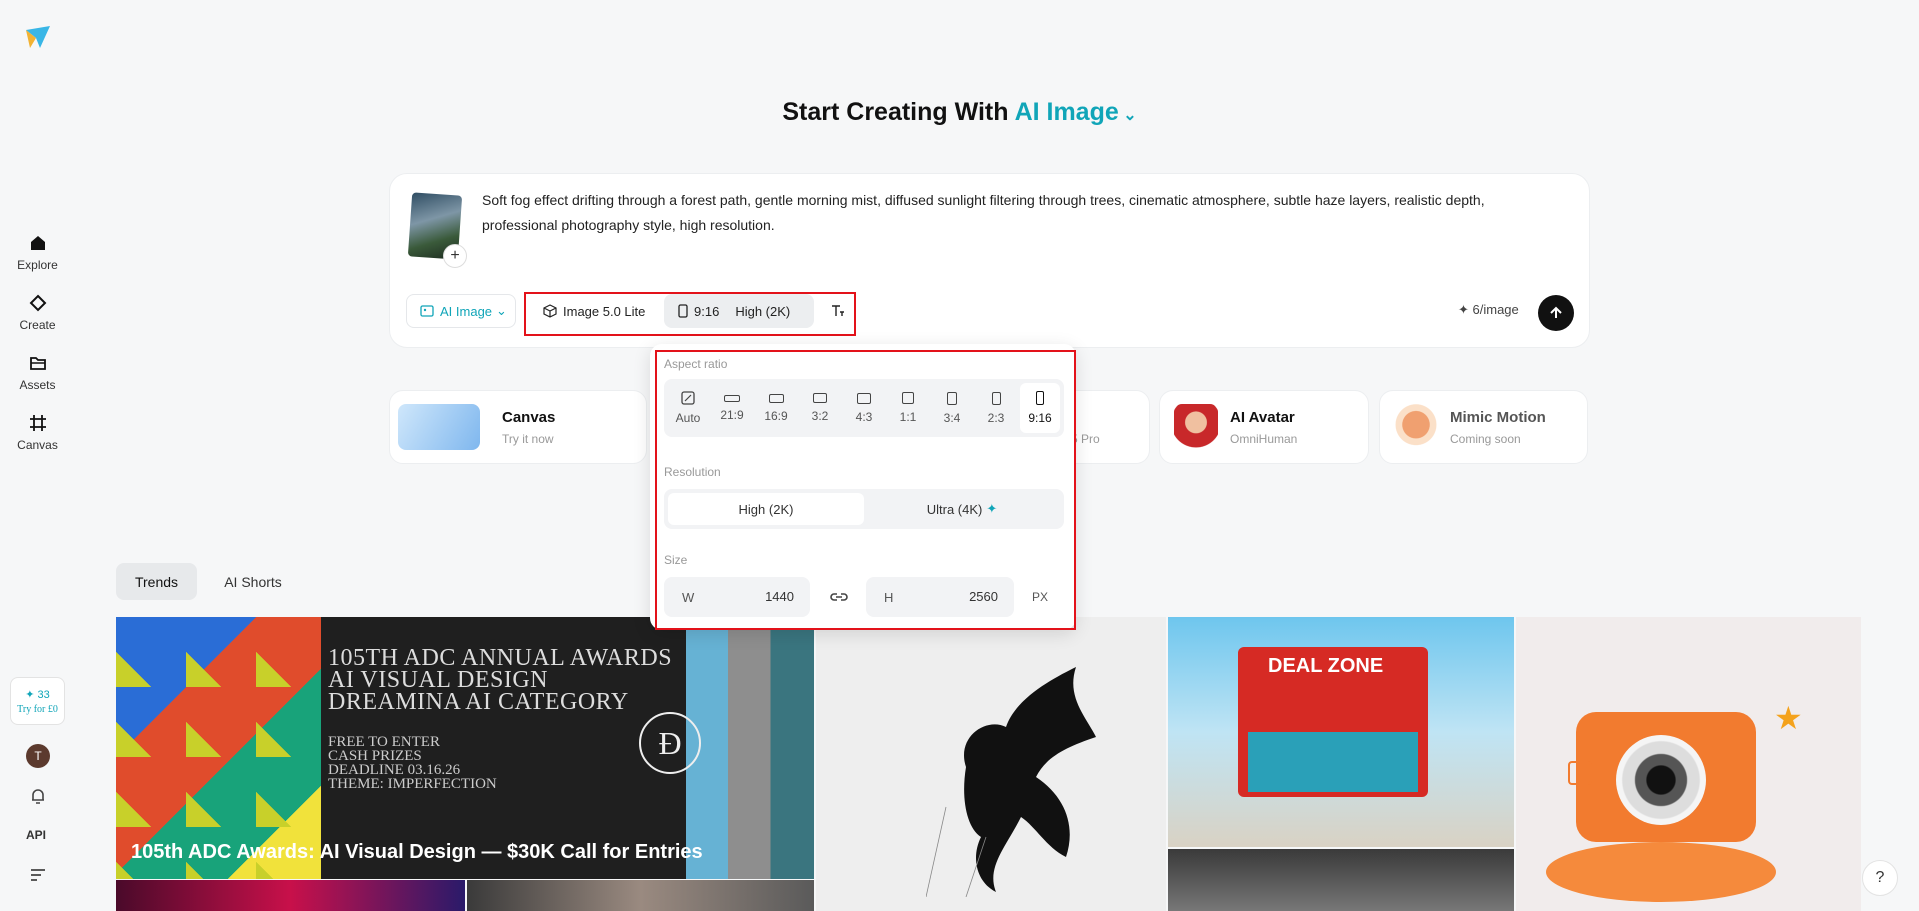 The image size is (1919, 911). Describe the element at coordinates (1488, 309) in the screenshot. I see `cost-per-image: ✦ 6/image` at that location.